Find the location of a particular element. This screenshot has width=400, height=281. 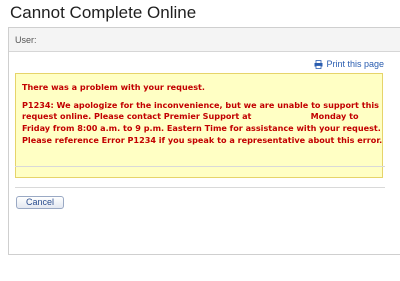

print-link: Print this page is located at coordinates (349, 64).